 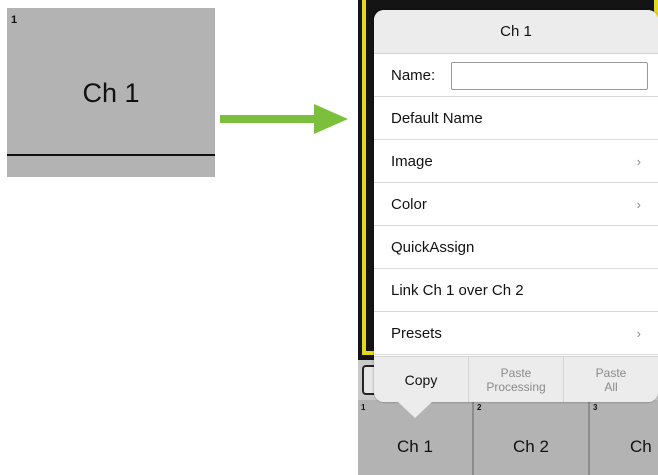 What do you see at coordinates (516, 333) in the screenshot?
I see `menu-item-presets: Presets ›` at bounding box center [516, 333].